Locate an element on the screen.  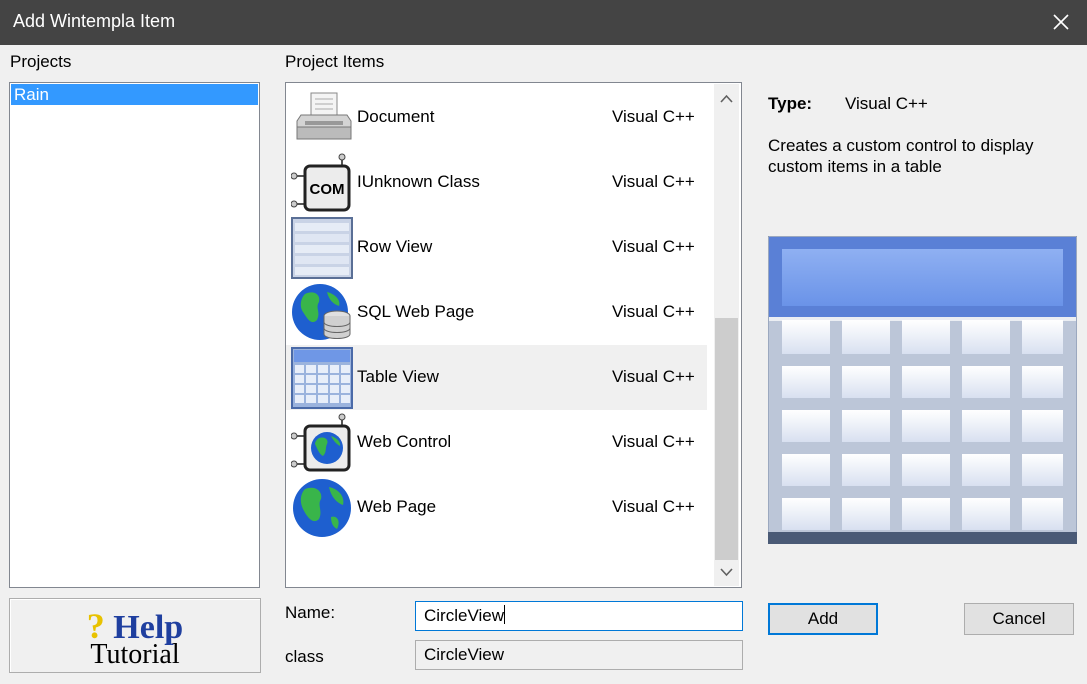
item-name: Row View is located at coordinates (395, 246).